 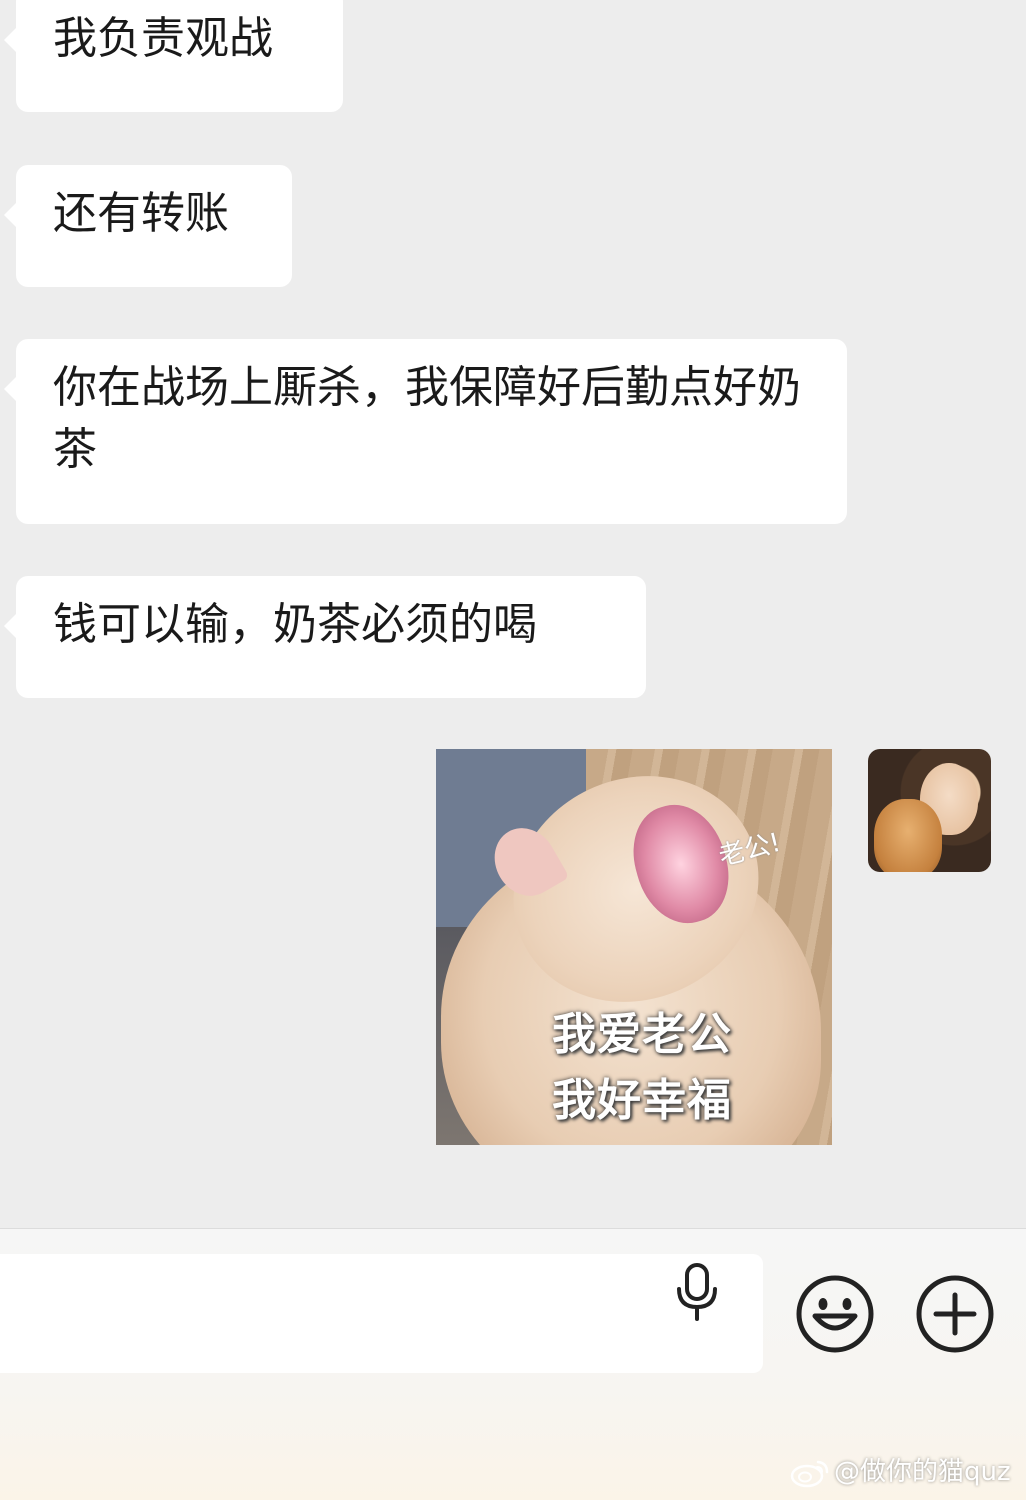 What do you see at coordinates (835, 1314) in the screenshot?
I see `smiley-icon` at bounding box center [835, 1314].